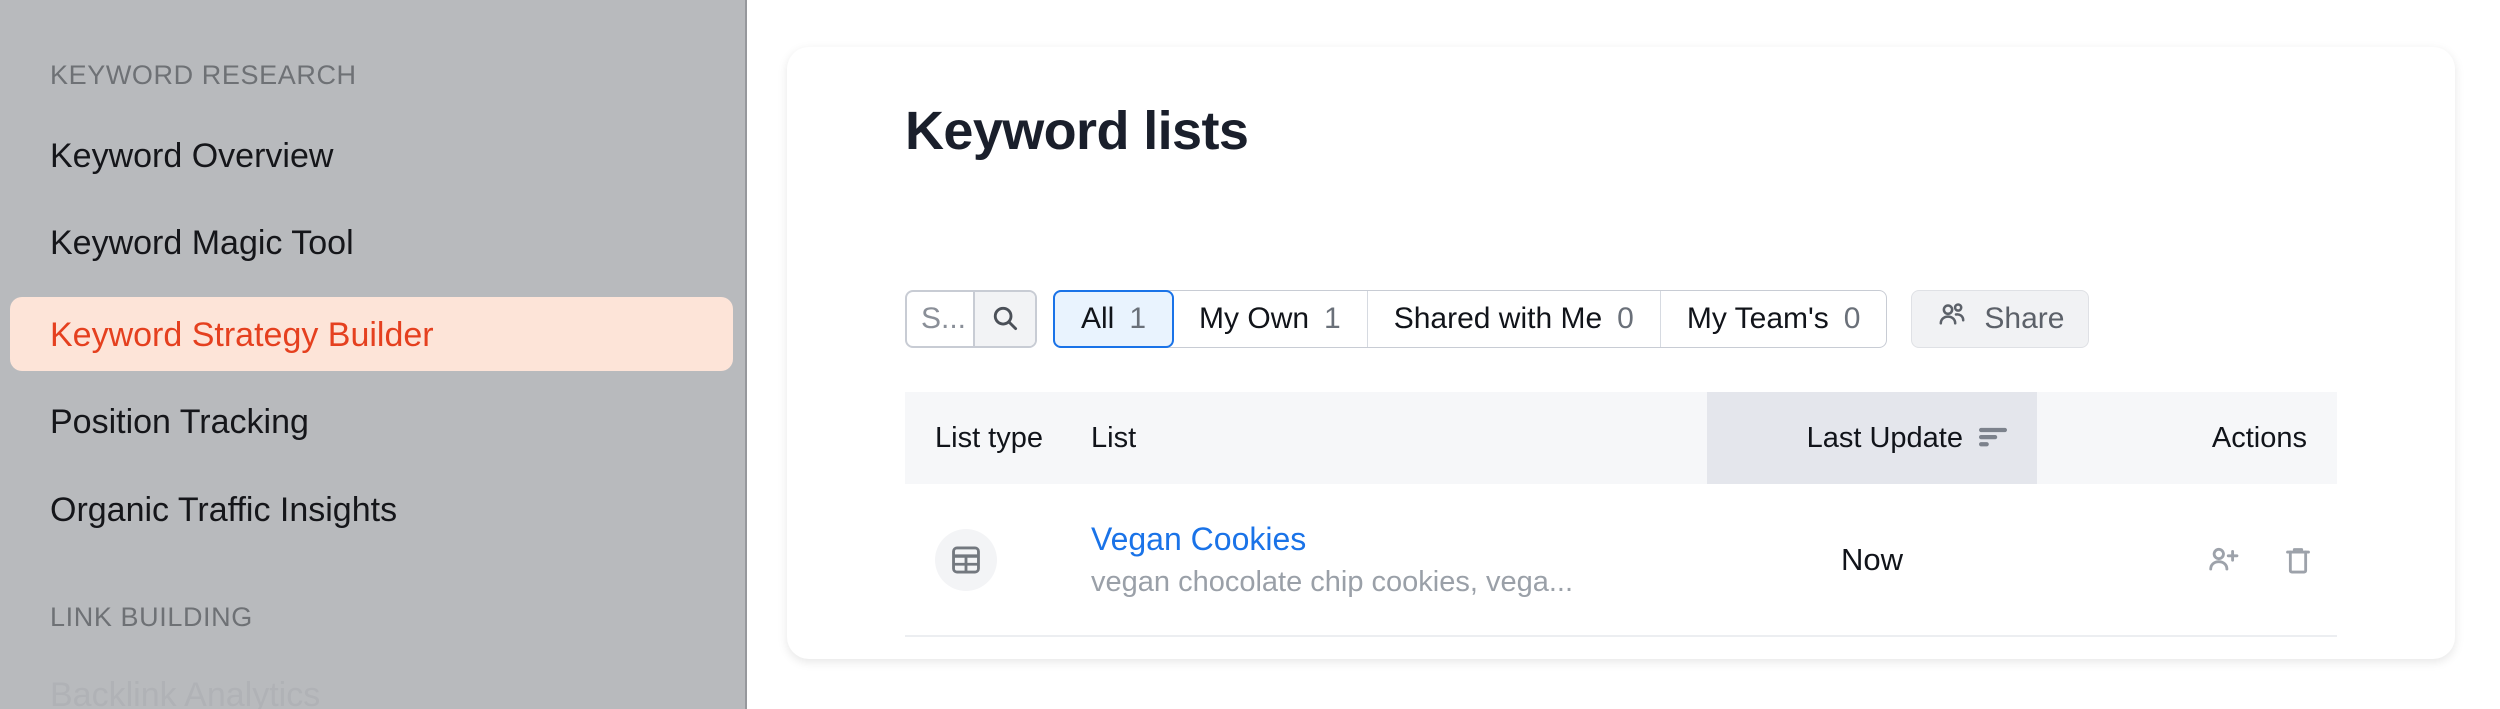  What do you see at coordinates (998, 559) in the screenshot?
I see `cell-list-type` at bounding box center [998, 559].